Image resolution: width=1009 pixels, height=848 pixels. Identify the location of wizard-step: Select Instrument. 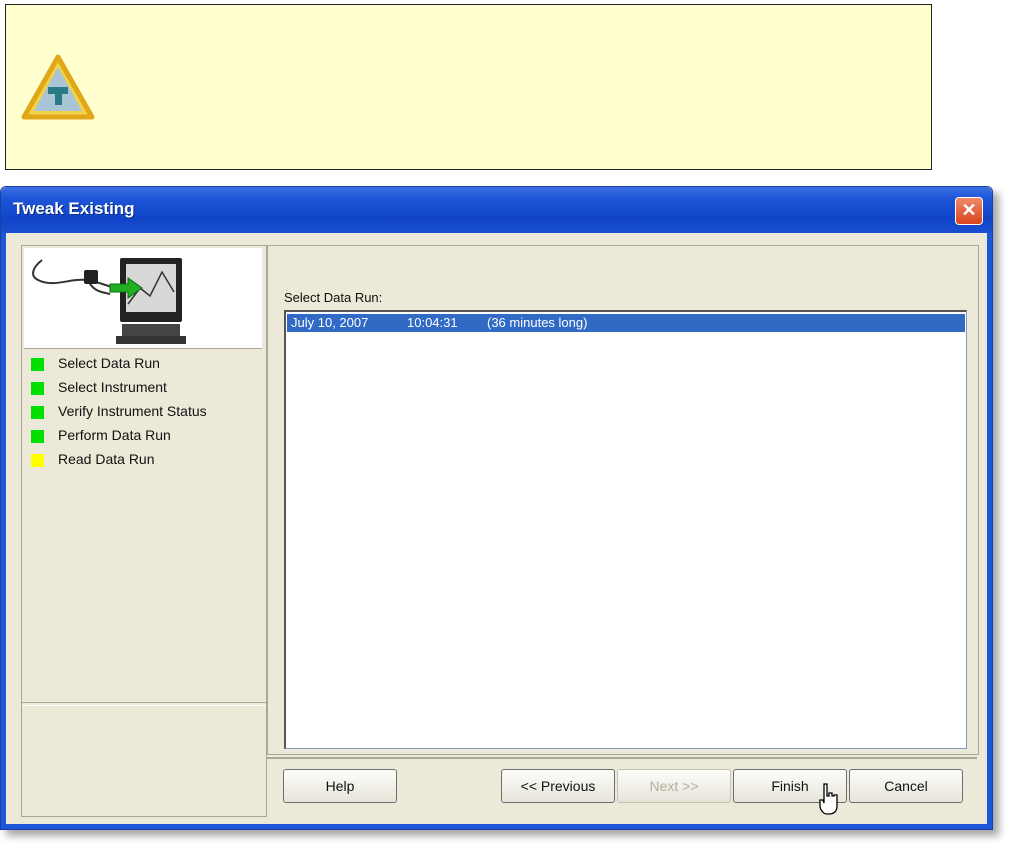
(144, 388).